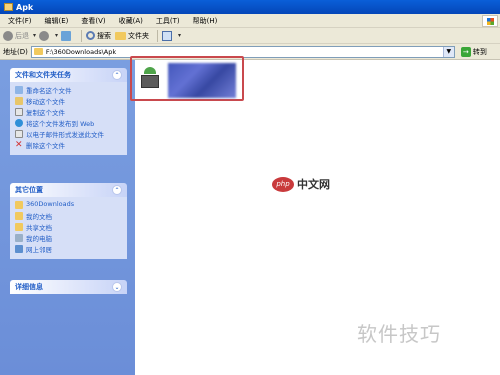 The image size is (500, 375). I want to click on place-label: 网上邻居, so click(39, 250).